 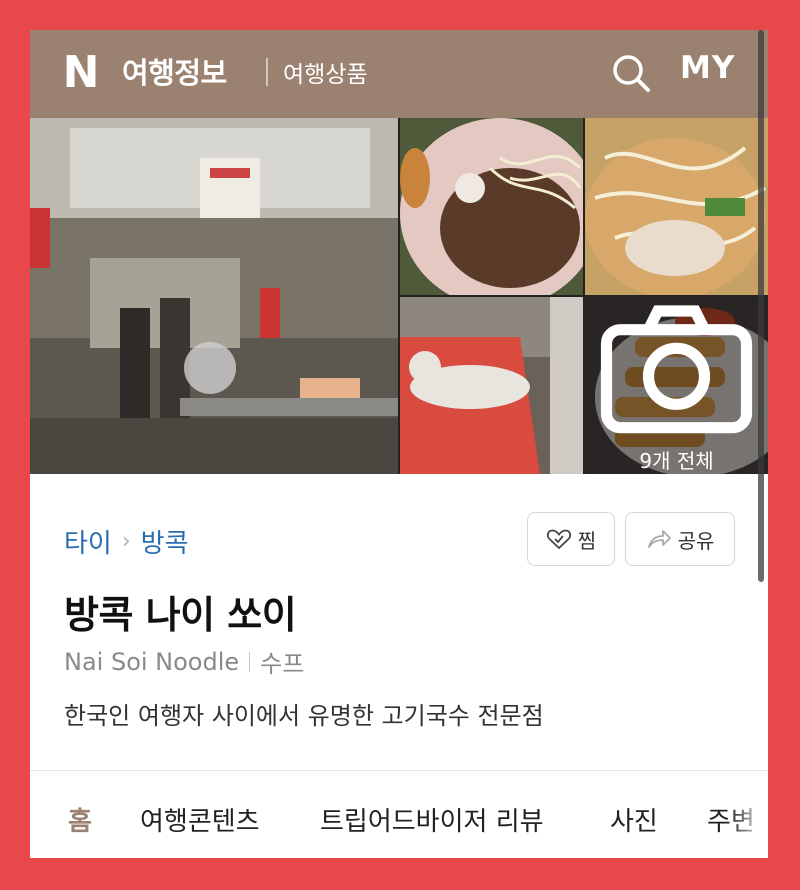 What do you see at coordinates (432, 819) in the screenshot?
I see `tab-tripadvisor-reviews: 트립어드바이저 리뷰` at bounding box center [432, 819].